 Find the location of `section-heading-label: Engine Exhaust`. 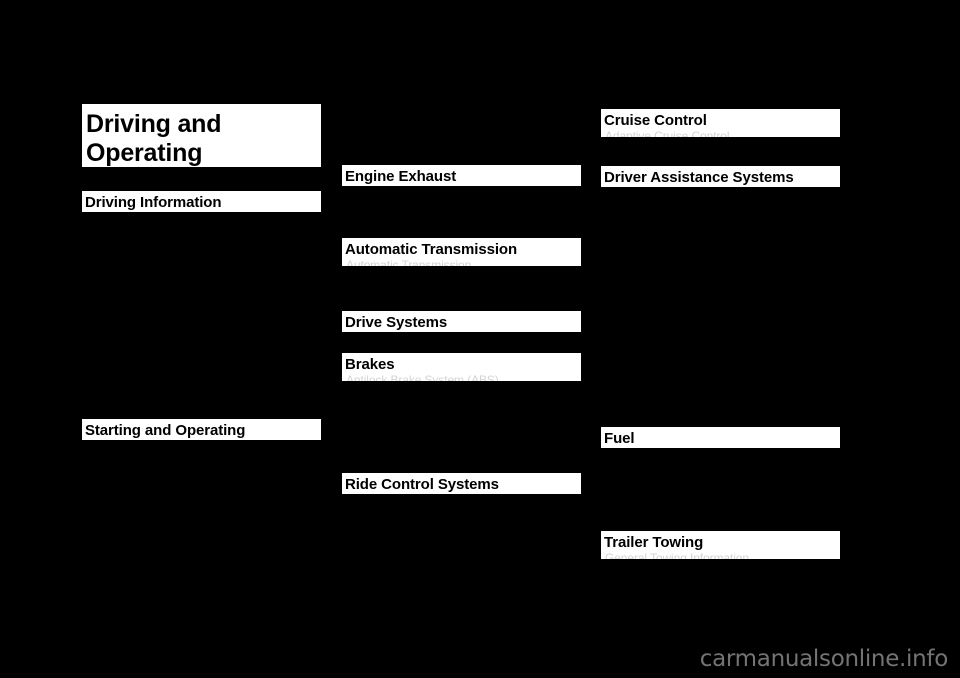

section-heading-label: Engine Exhaust is located at coordinates (401, 176).